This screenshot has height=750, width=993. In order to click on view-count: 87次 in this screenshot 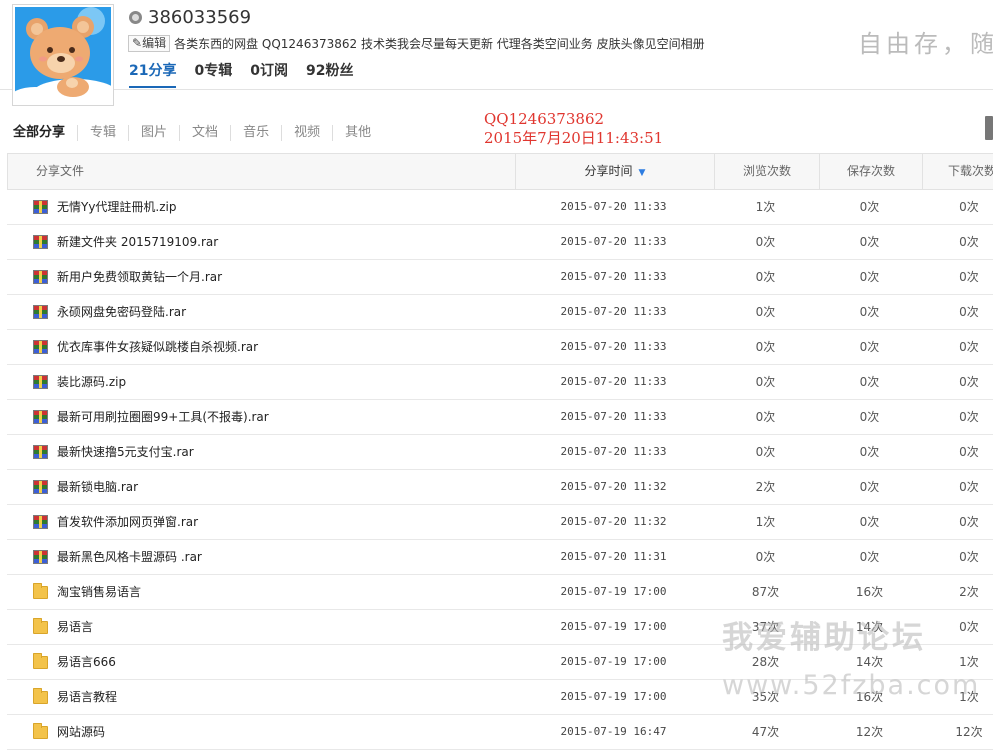, I will do `click(765, 592)`.